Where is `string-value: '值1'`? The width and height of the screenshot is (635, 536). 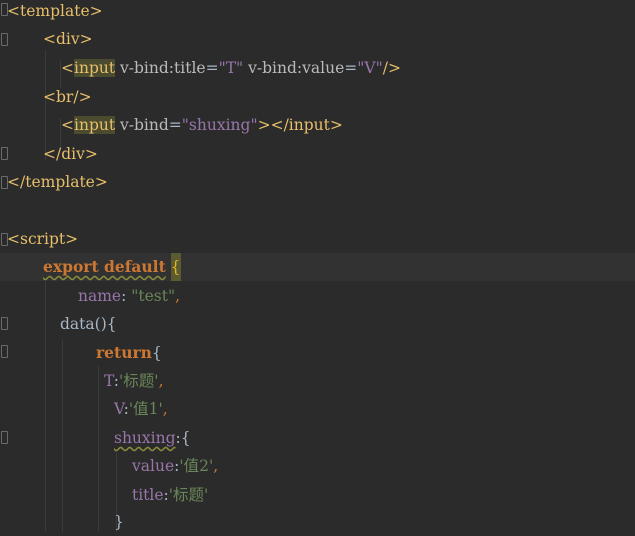
string-value: '值1' is located at coordinates (145, 409).